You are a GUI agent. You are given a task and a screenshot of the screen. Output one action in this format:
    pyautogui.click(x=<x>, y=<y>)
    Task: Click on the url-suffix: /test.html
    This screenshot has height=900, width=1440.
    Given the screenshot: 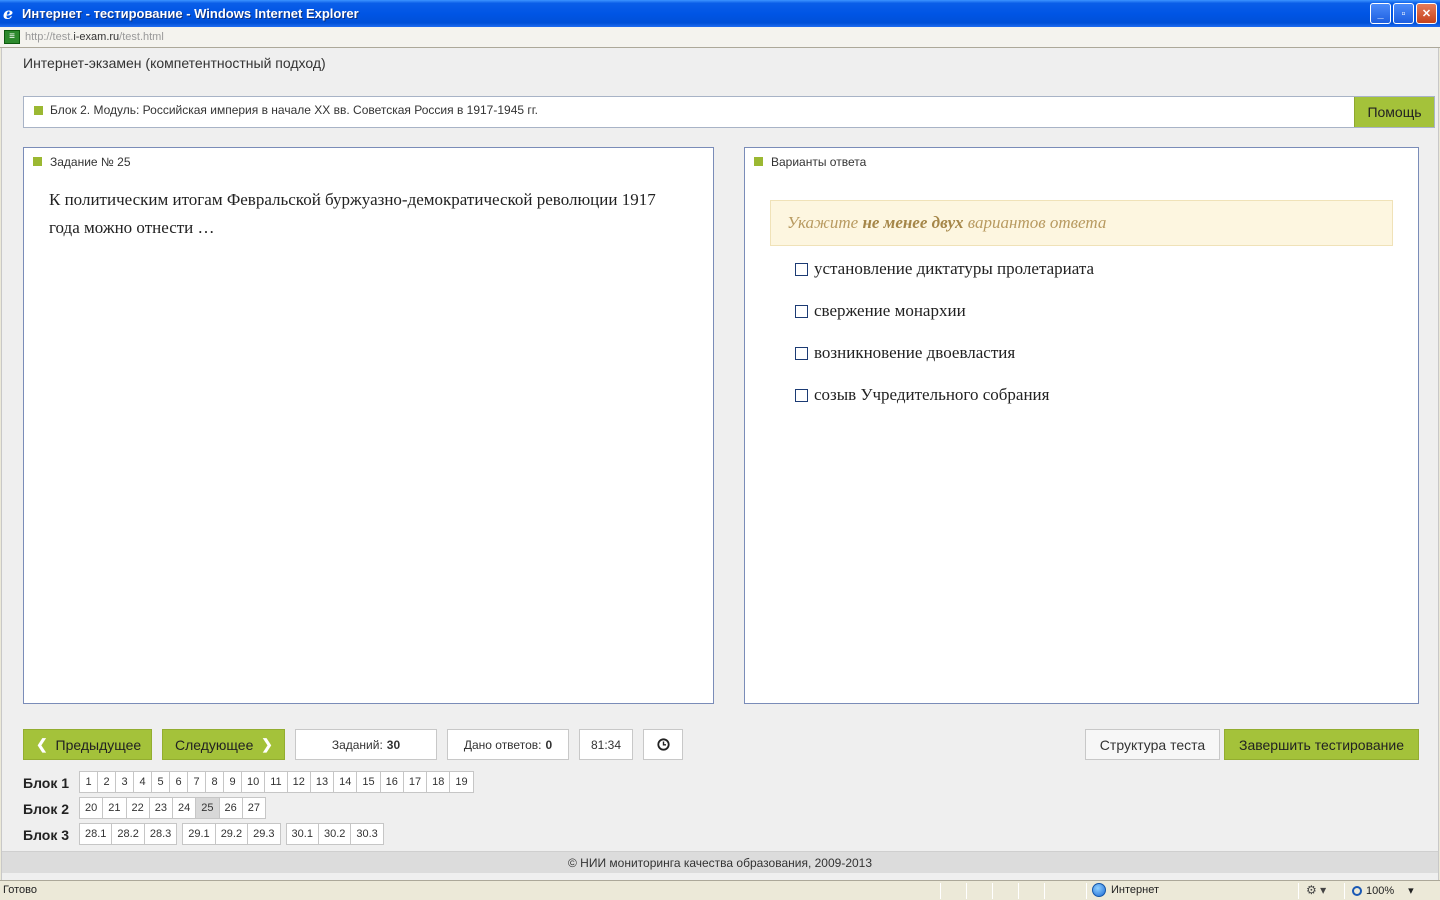 What is the action you would take?
    pyautogui.click(x=141, y=37)
    